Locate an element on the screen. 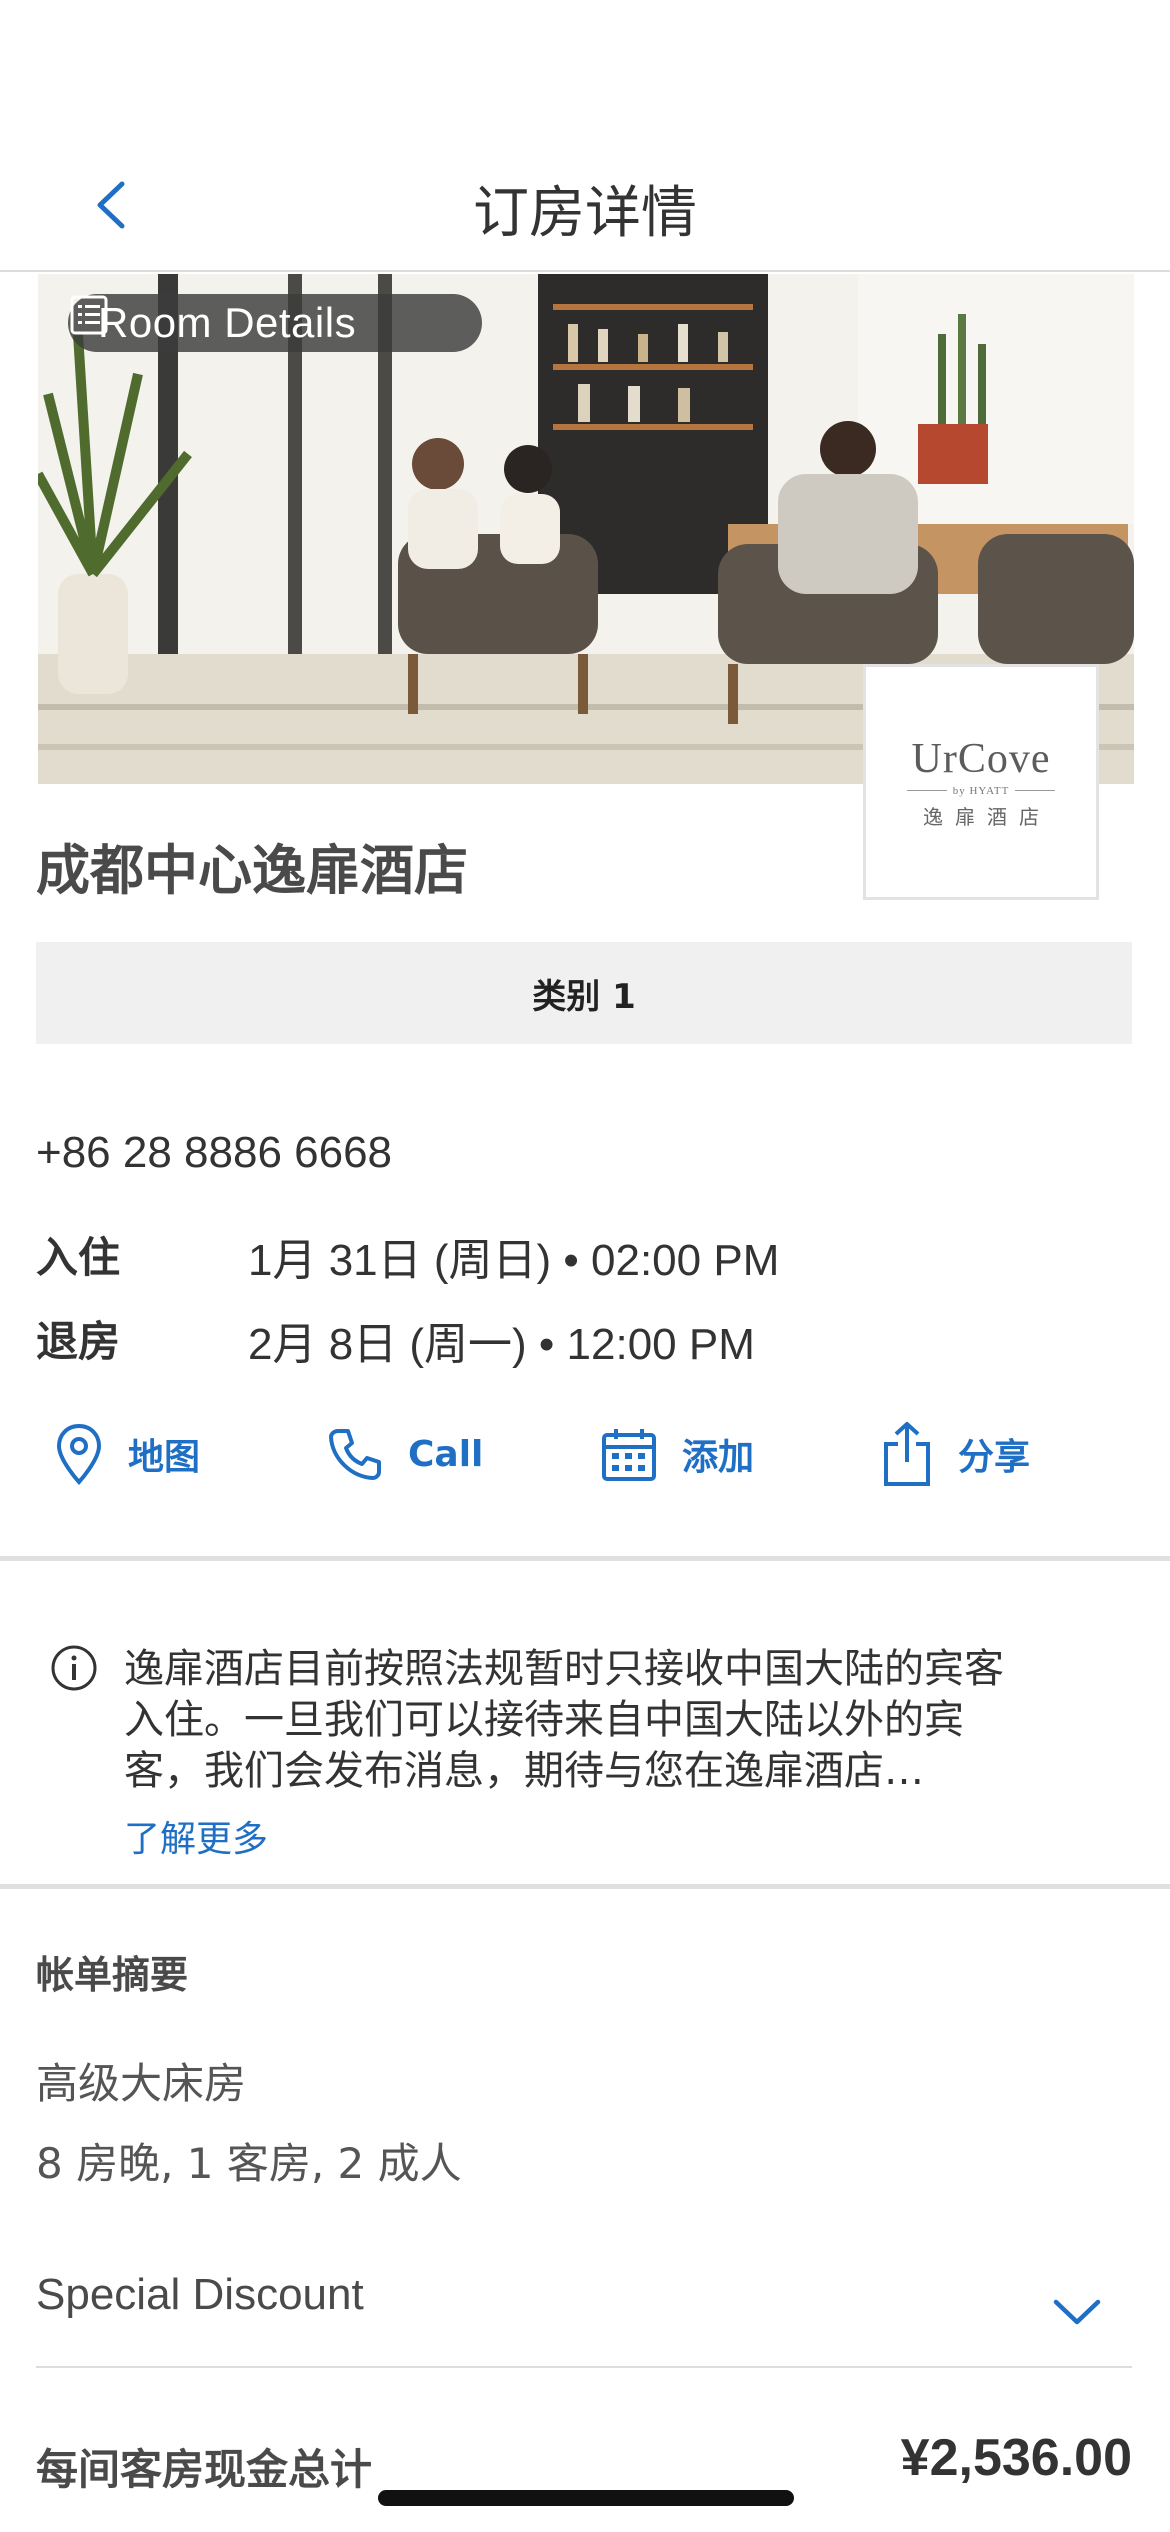  checkout-value: 2月 8日 (周一) • 12:00 PM is located at coordinates (501, 1344).